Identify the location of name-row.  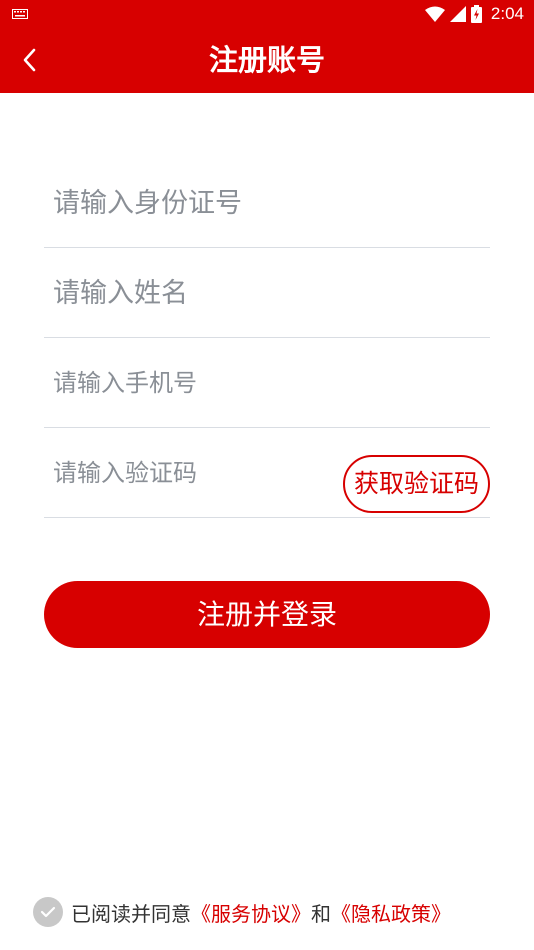
(267, 293).